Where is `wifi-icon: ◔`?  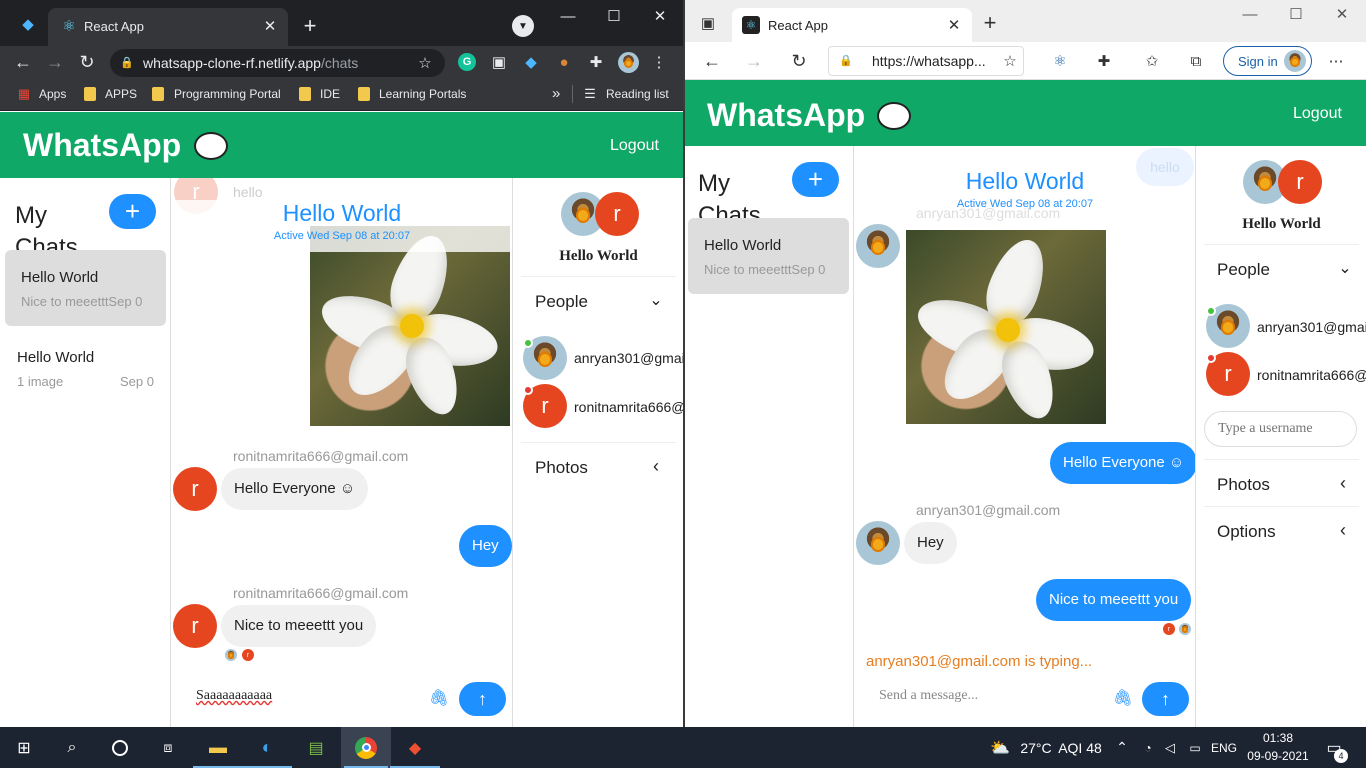
wifi-icon: ◔ is located at coordinates (1148, 747).